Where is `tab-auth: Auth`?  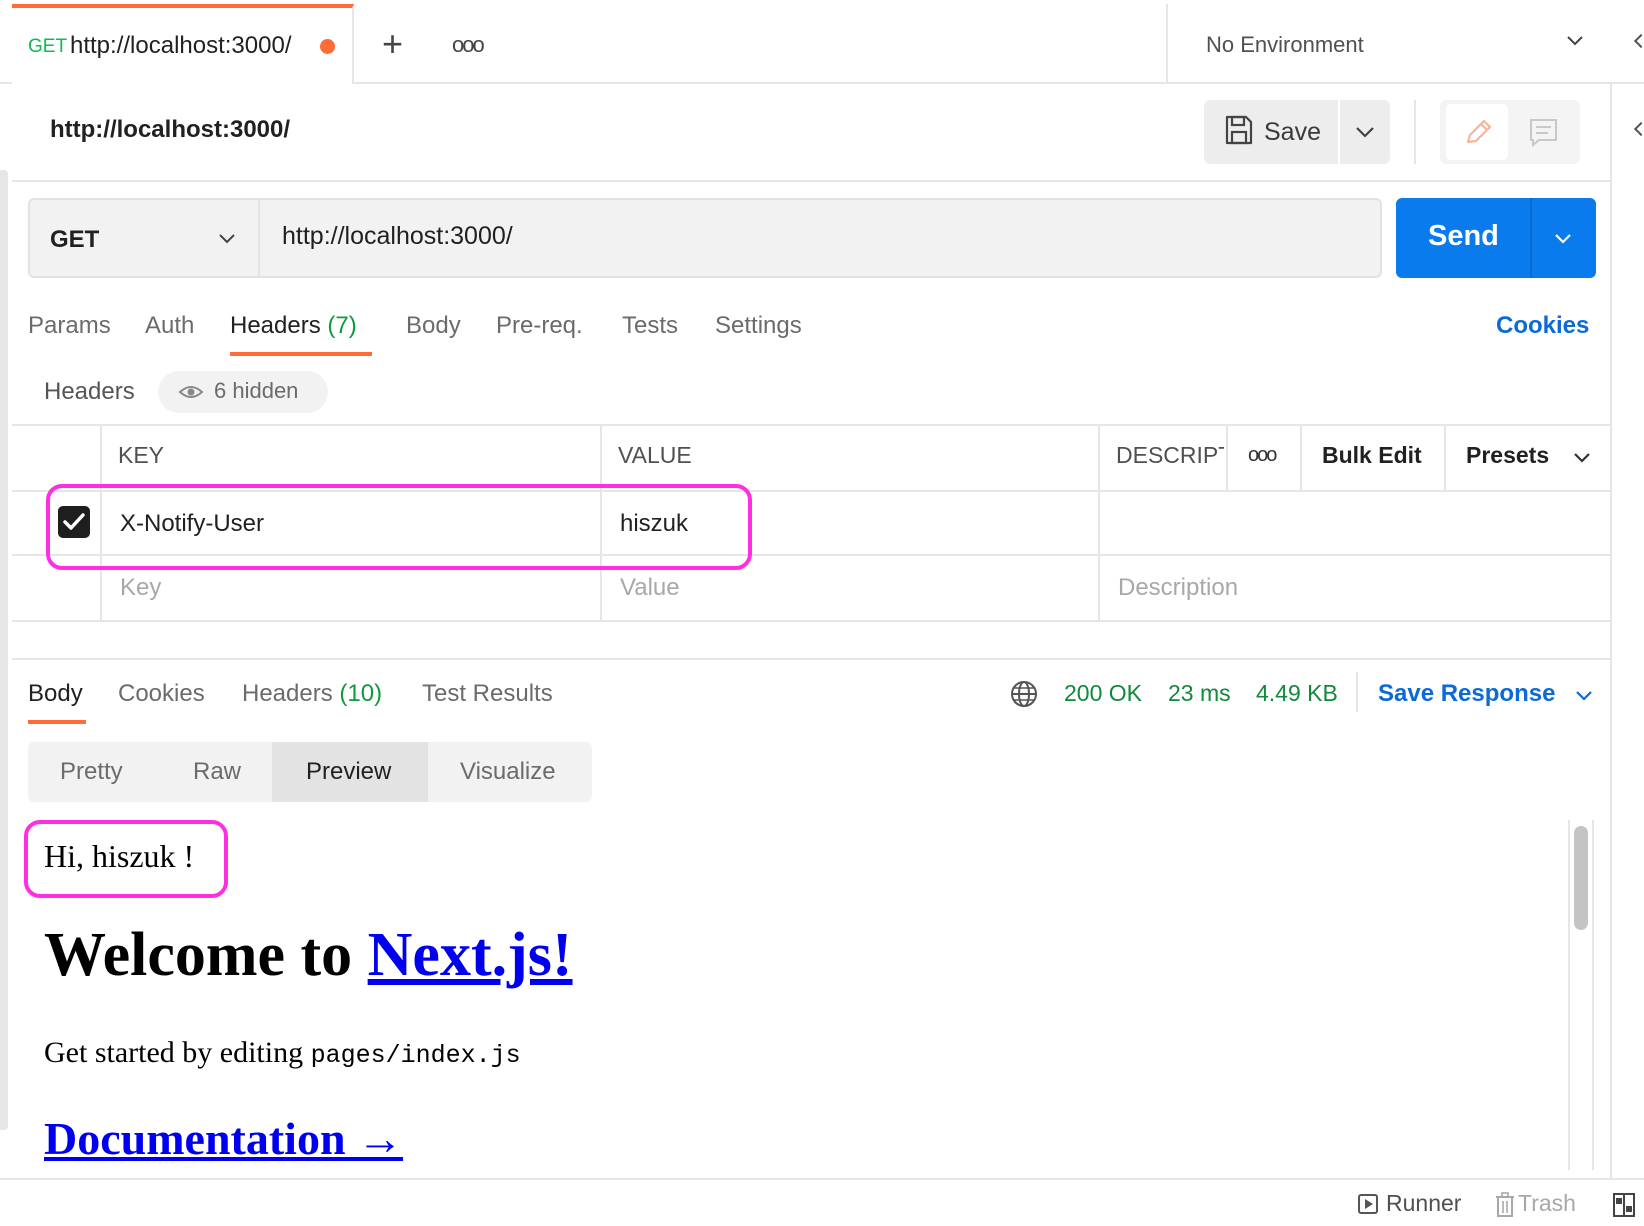 tab-auth: Auth is located at coordinates (169, 326).